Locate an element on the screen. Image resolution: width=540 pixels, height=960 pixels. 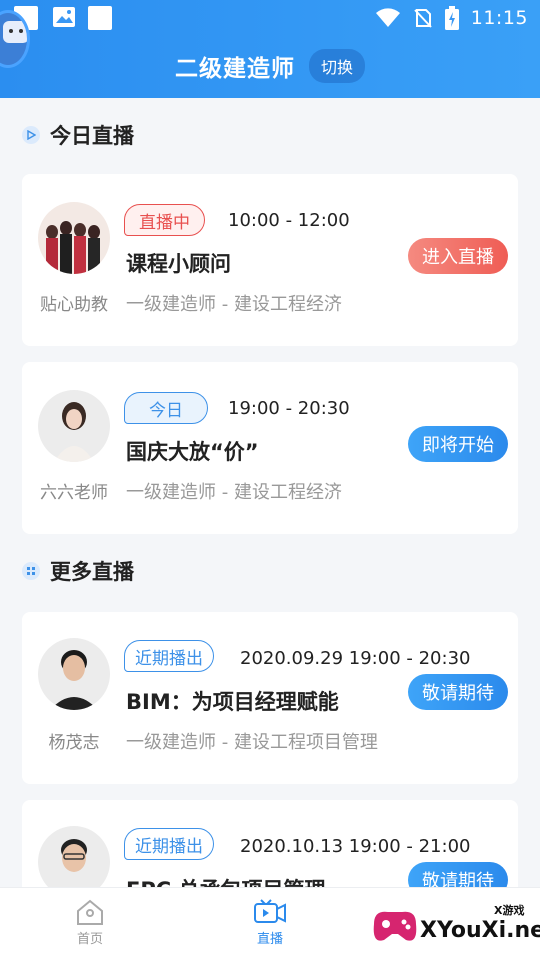
nav-live-label: 直播 is located at coordinates (269, 939).